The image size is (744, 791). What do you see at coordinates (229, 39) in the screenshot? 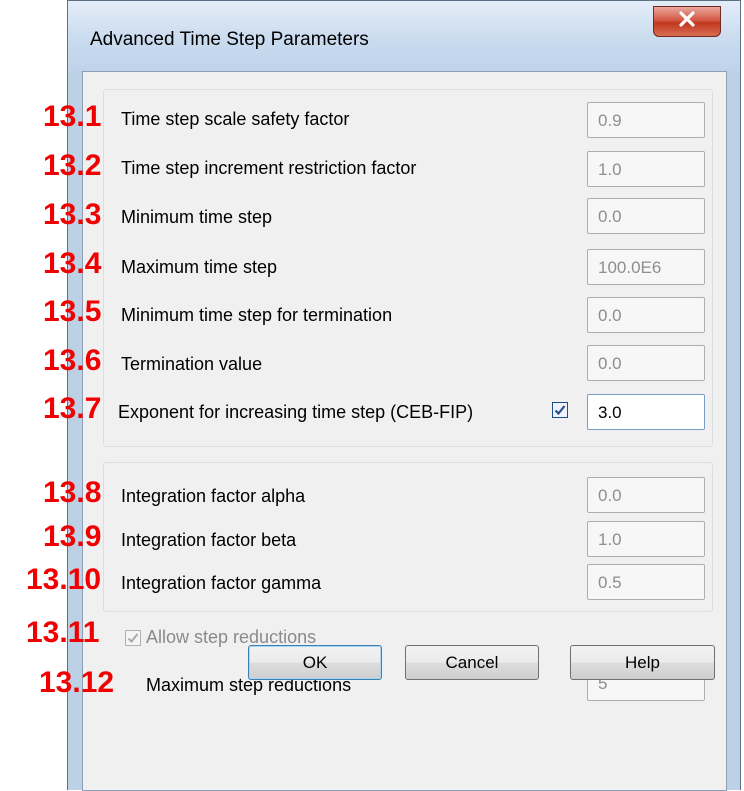
I see `dialog-title: Advanced Time Step Parameters` at bounding box center [229, 39].